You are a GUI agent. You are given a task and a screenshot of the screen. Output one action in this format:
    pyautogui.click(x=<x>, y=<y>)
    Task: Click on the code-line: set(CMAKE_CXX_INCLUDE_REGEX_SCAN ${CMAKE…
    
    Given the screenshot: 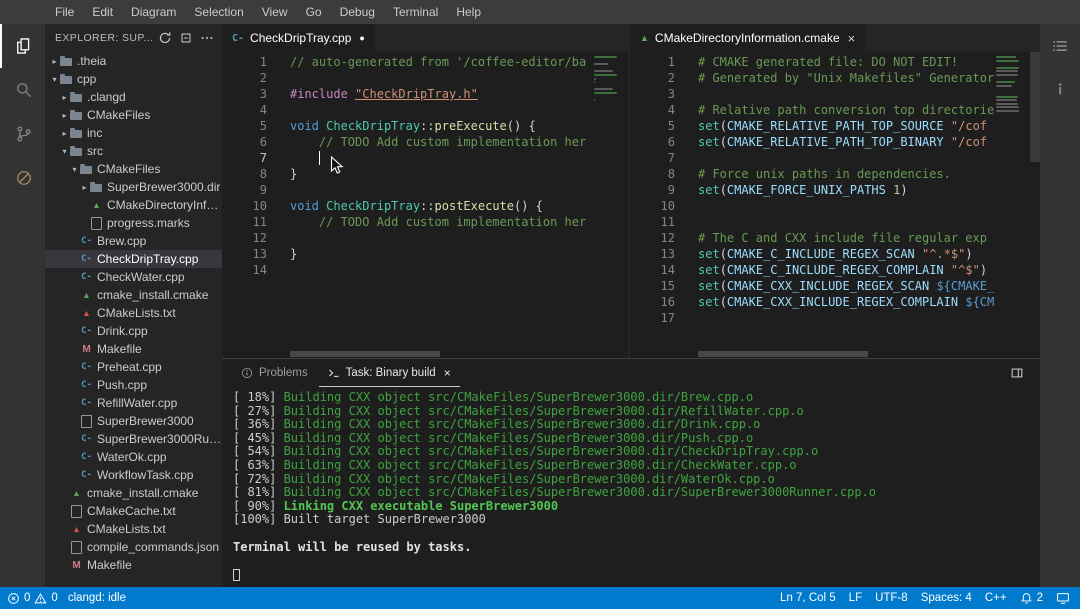 What is the action you would take?
    pyautogui.click(x=846, y=286)
    